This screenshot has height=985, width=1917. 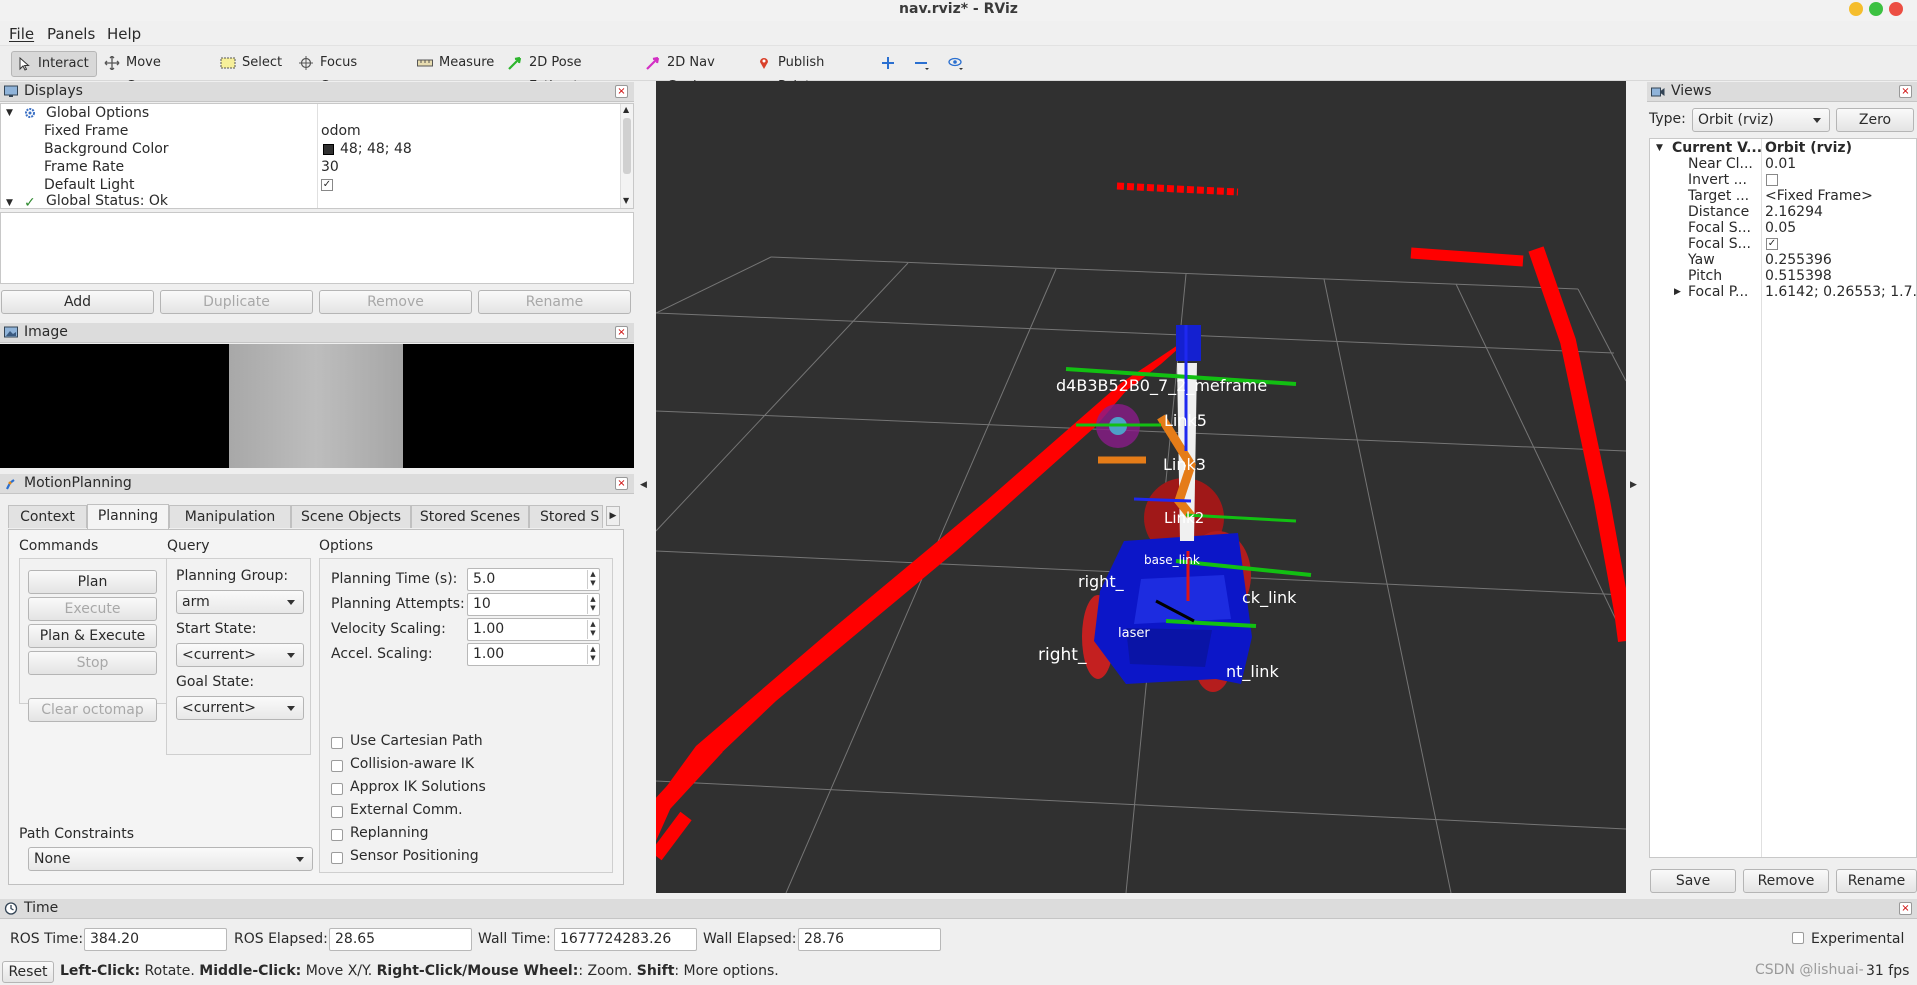 What do you see at coordinates (92, 663) in the screenshot?
I see `stop-button: Stop` at bounding box center [92, 663].